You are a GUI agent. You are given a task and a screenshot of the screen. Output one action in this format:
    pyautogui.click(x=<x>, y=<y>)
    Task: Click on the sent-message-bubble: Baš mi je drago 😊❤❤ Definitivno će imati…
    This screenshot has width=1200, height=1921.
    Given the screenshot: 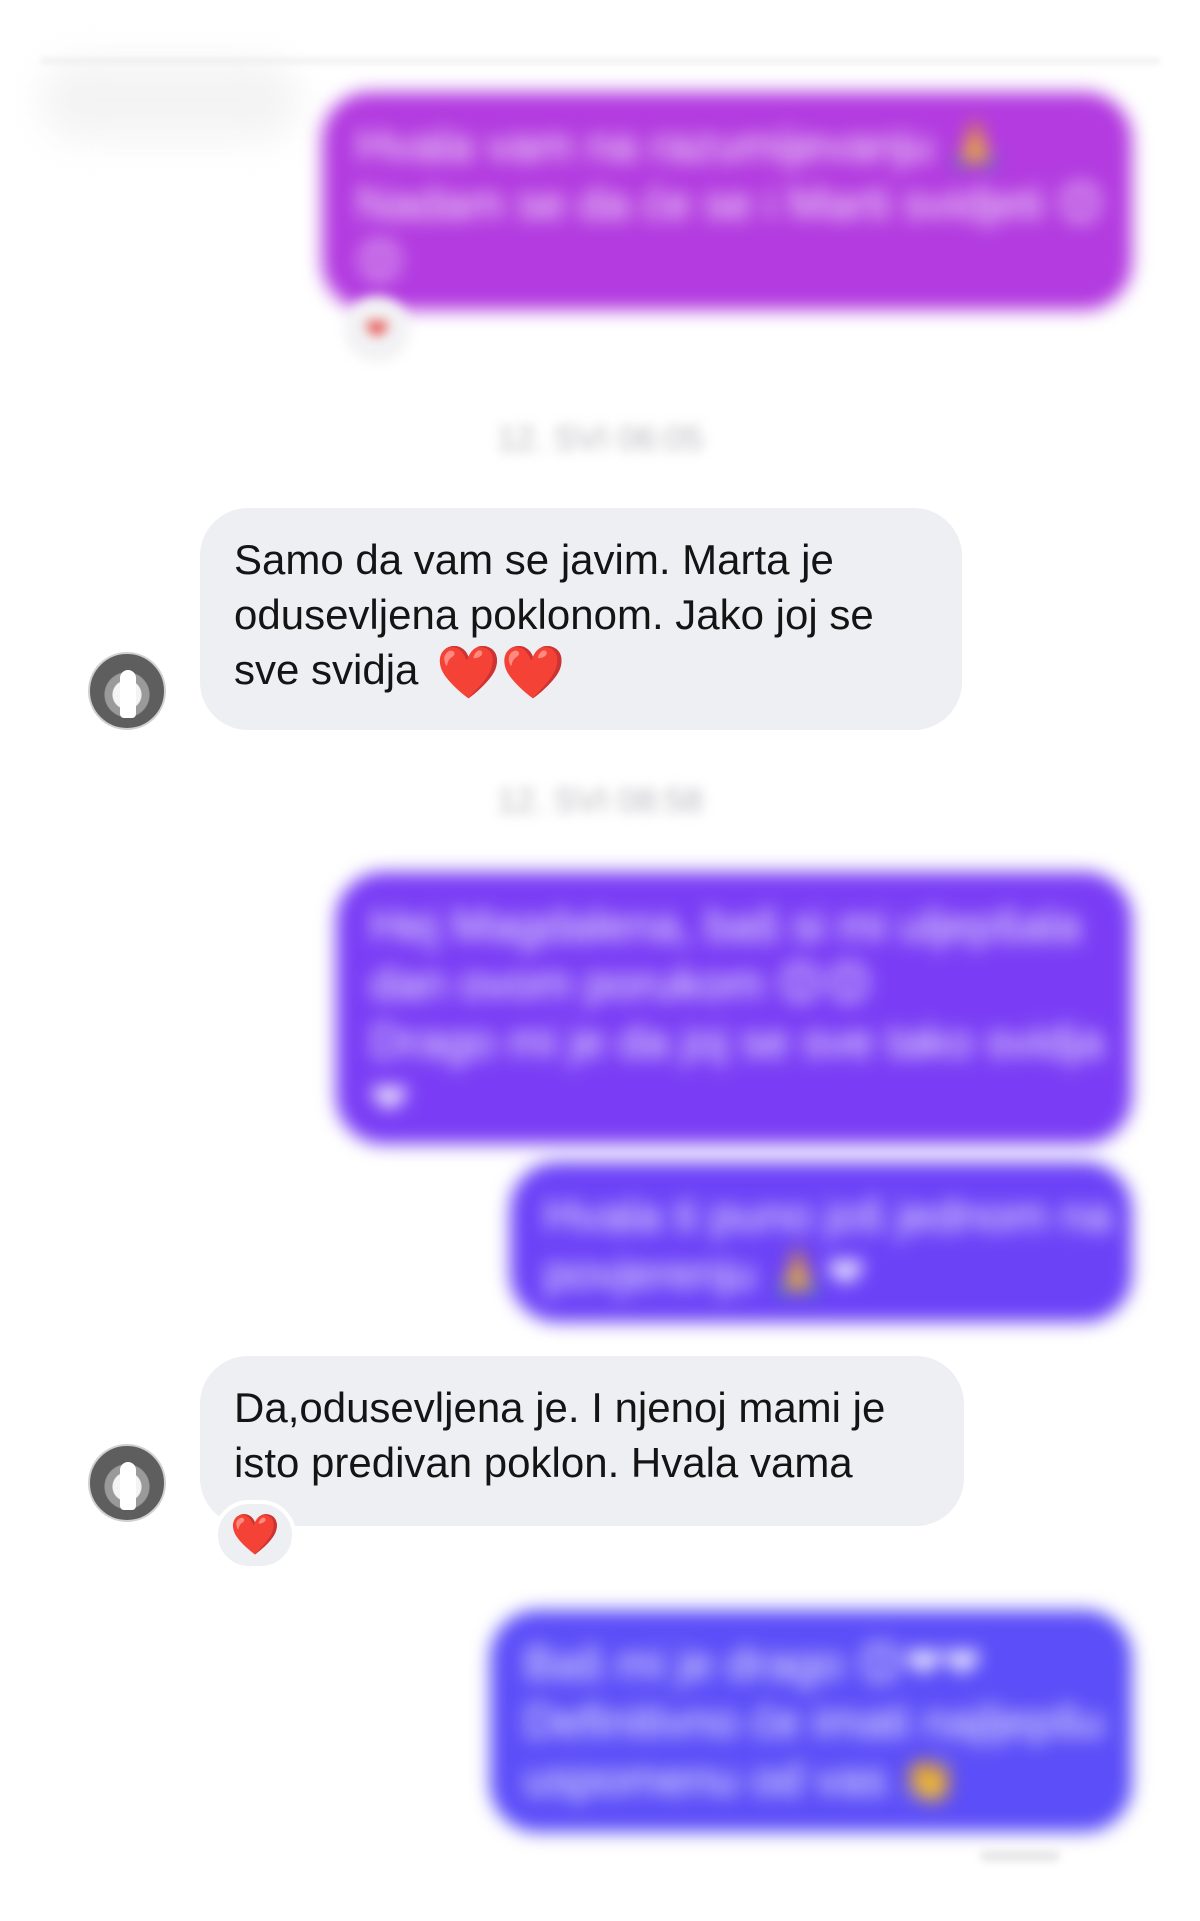 What is the action you would take?
    pyautogui.click(x=811, y=1721)
    